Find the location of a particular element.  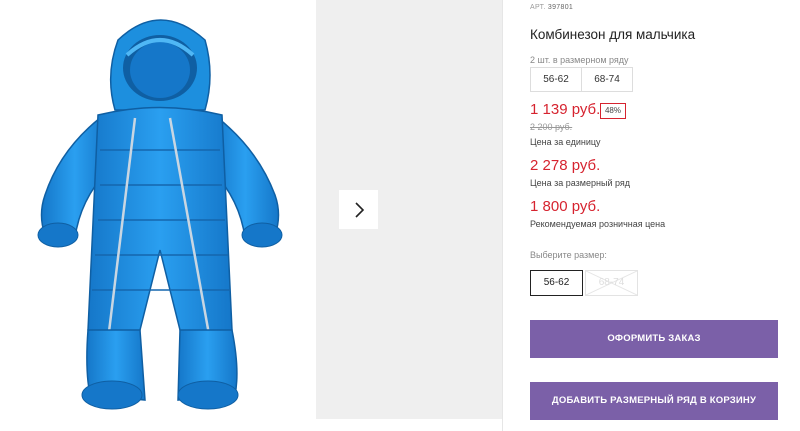

unit-price: 1 139 руб. is located at coordinates (565, 109).